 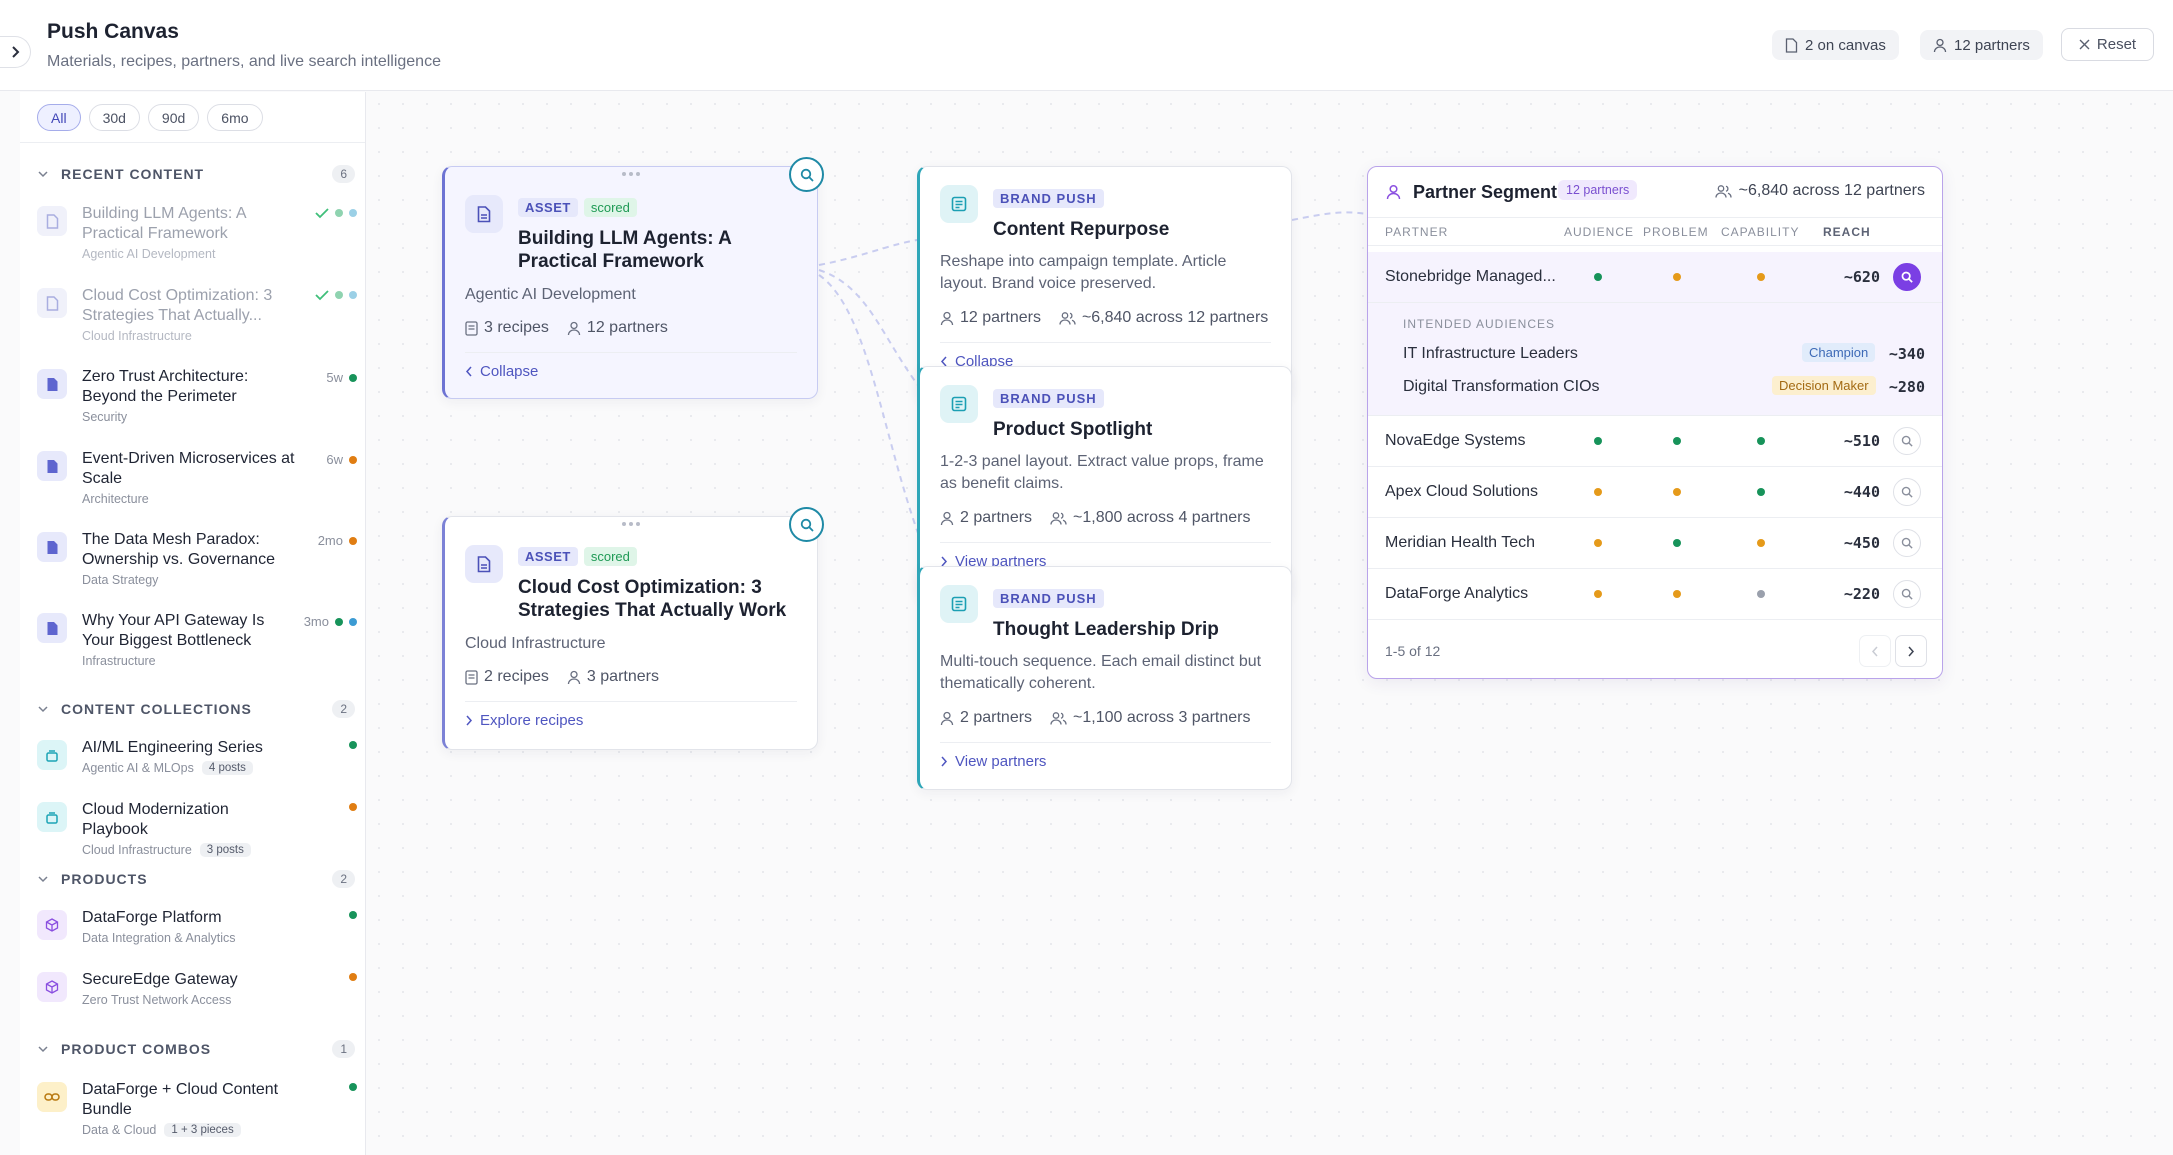 I want to click on table-row: Meridian Health Tech ~450, so click(x=1655, y=543).